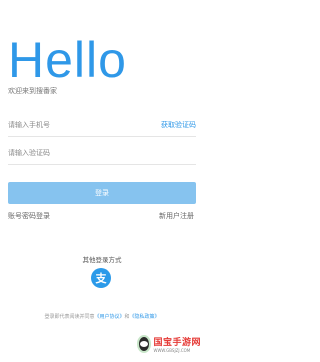 The width and height of the screenshot is (320, 362). What do you see at coordinates (145, 317) in the screenshot?
I see `privacy-policy-link: 《隐私政策》` at bounding box center [145, 317].